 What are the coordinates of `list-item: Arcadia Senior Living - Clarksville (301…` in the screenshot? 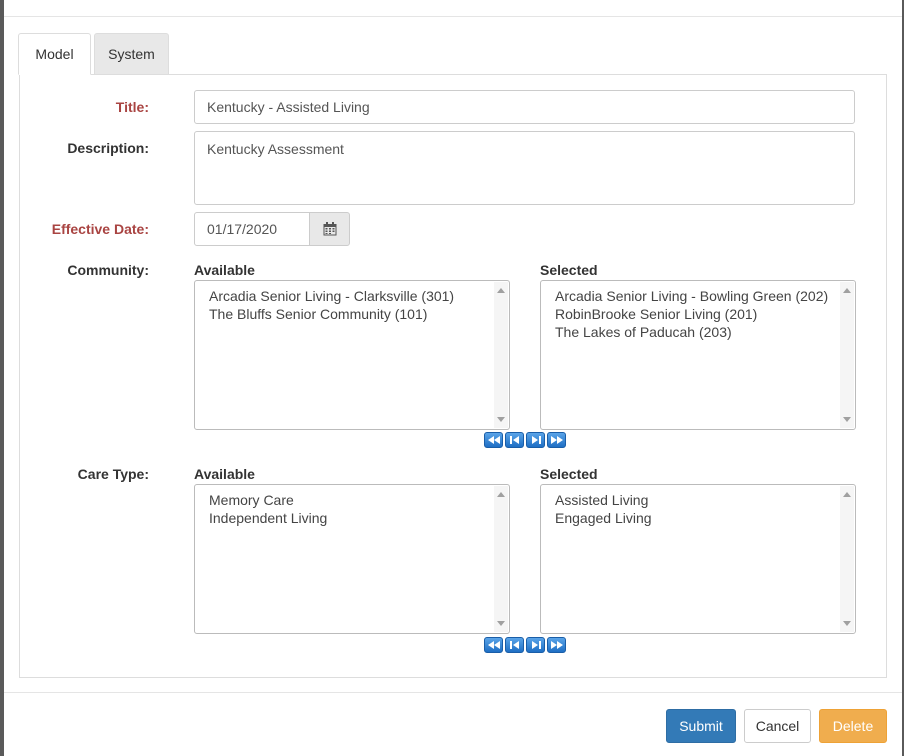 It's located at (348, 296).